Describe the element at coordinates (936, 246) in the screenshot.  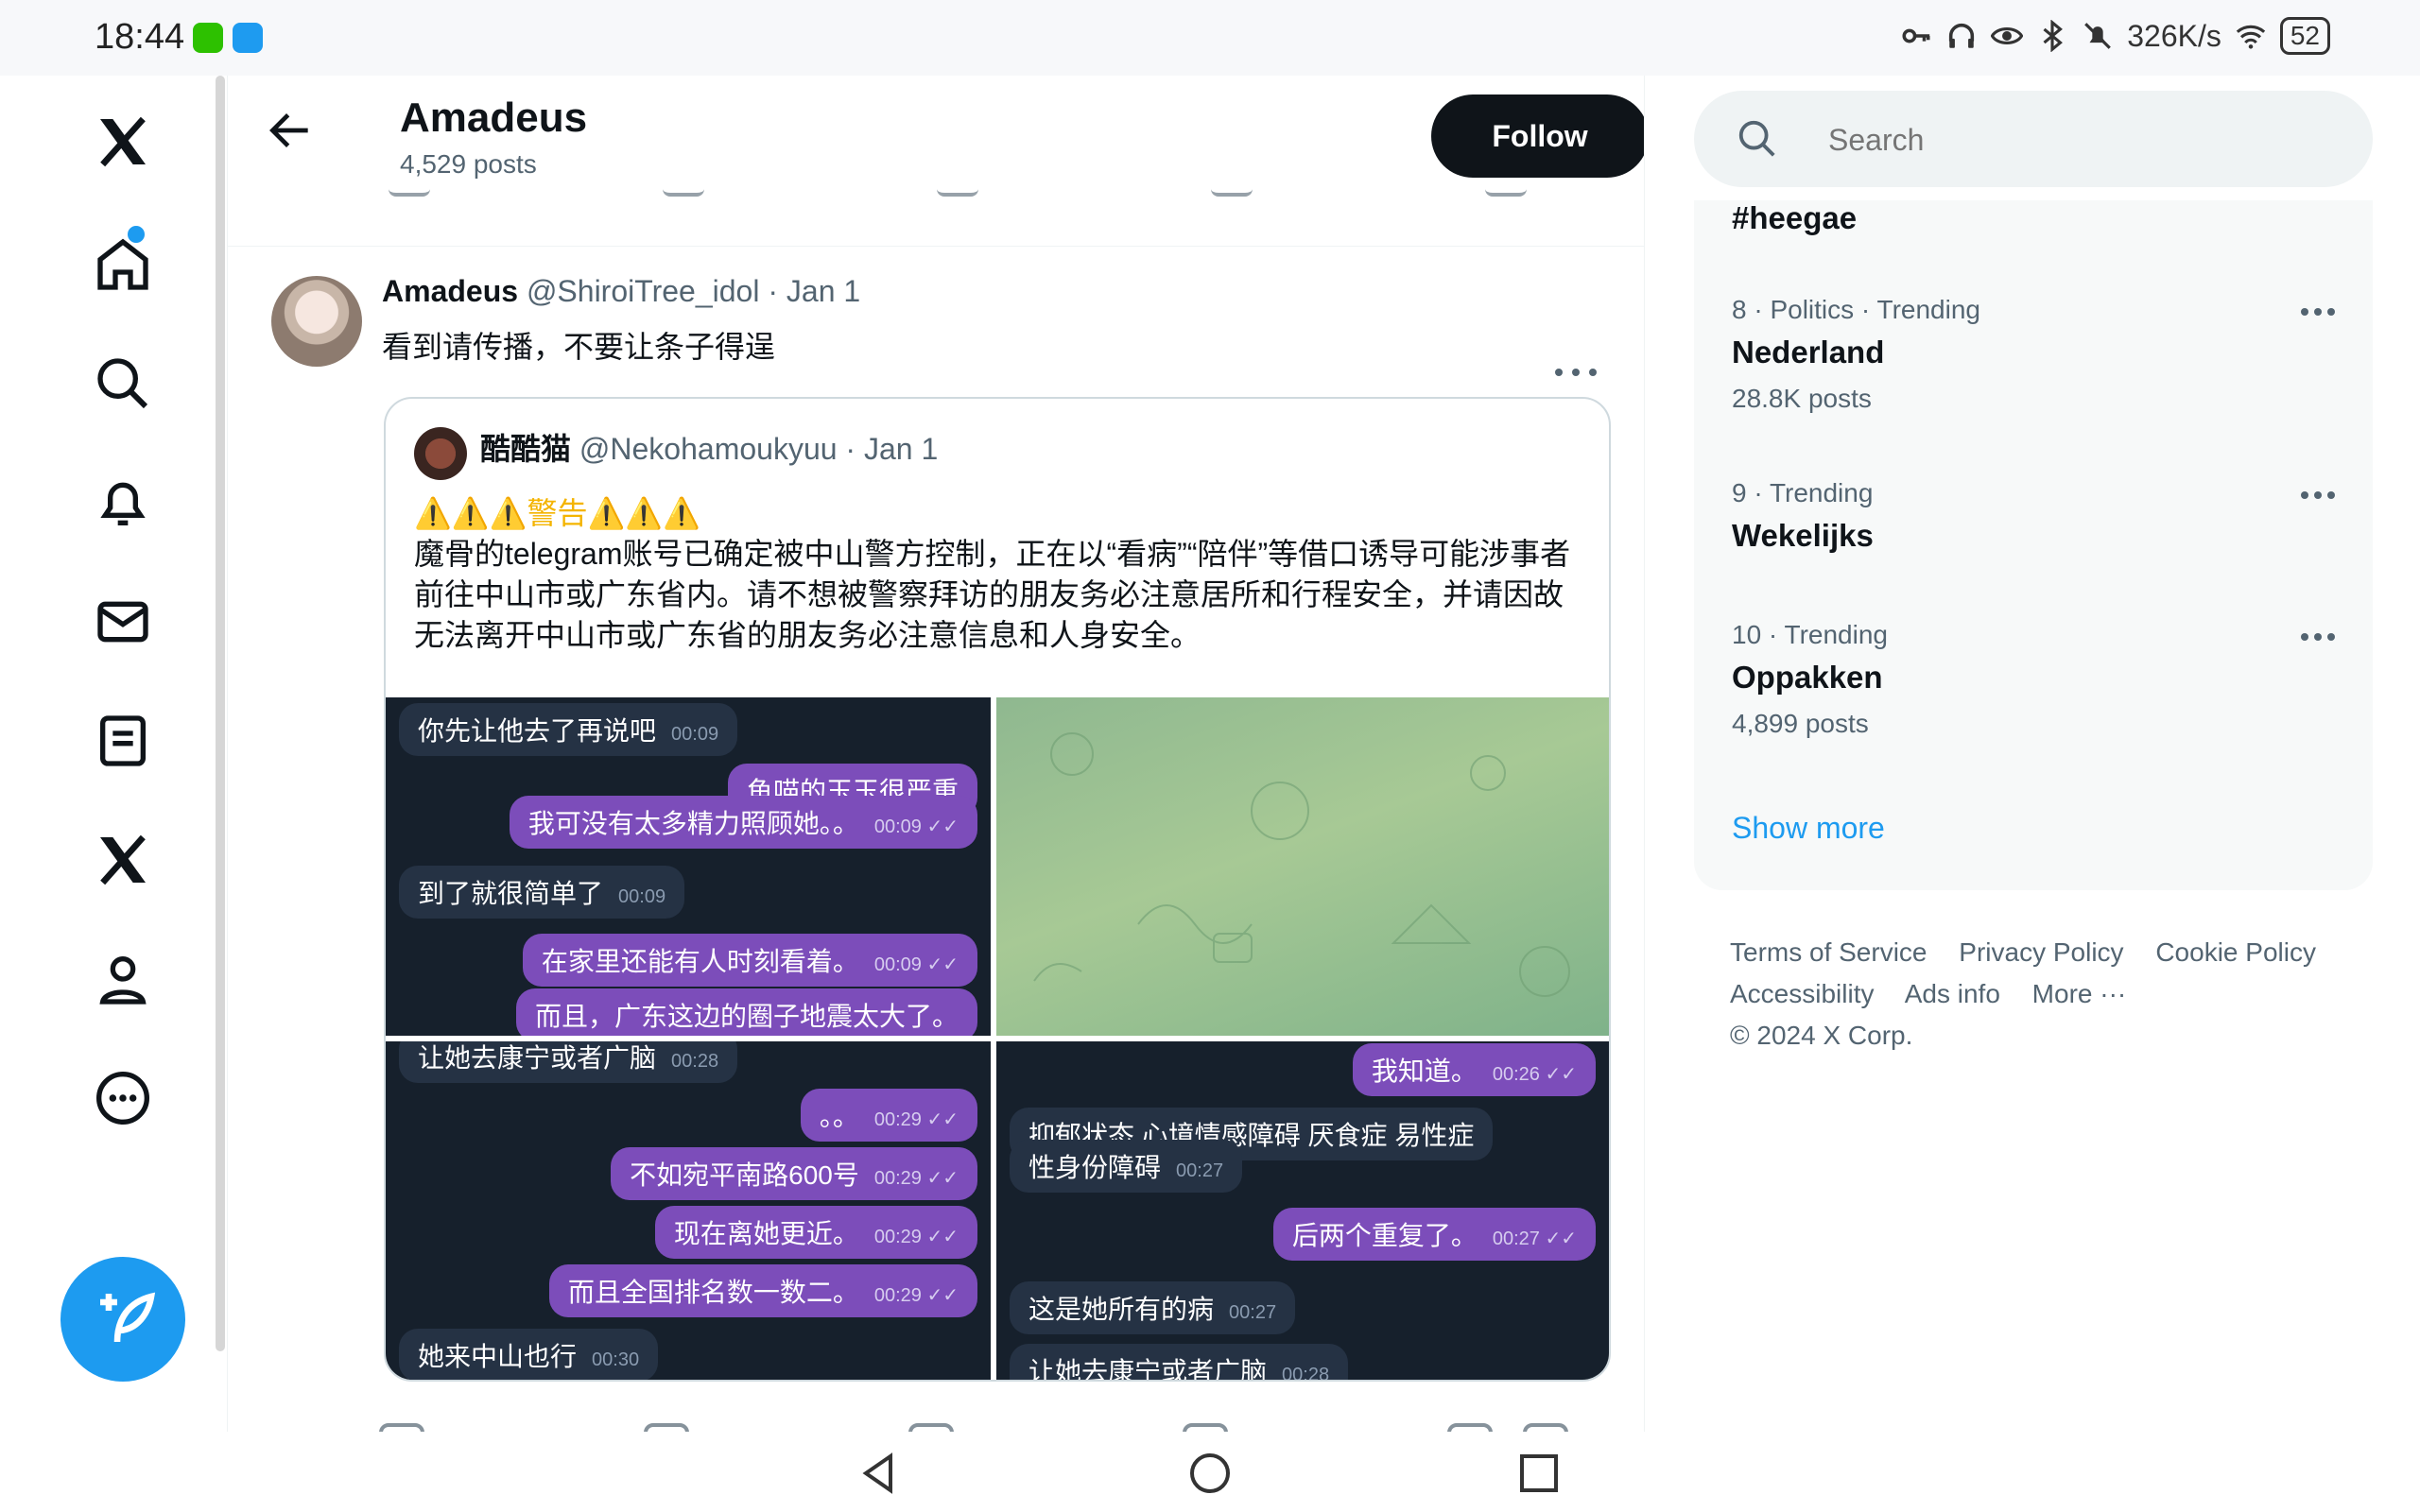
I see `divider` at that location.